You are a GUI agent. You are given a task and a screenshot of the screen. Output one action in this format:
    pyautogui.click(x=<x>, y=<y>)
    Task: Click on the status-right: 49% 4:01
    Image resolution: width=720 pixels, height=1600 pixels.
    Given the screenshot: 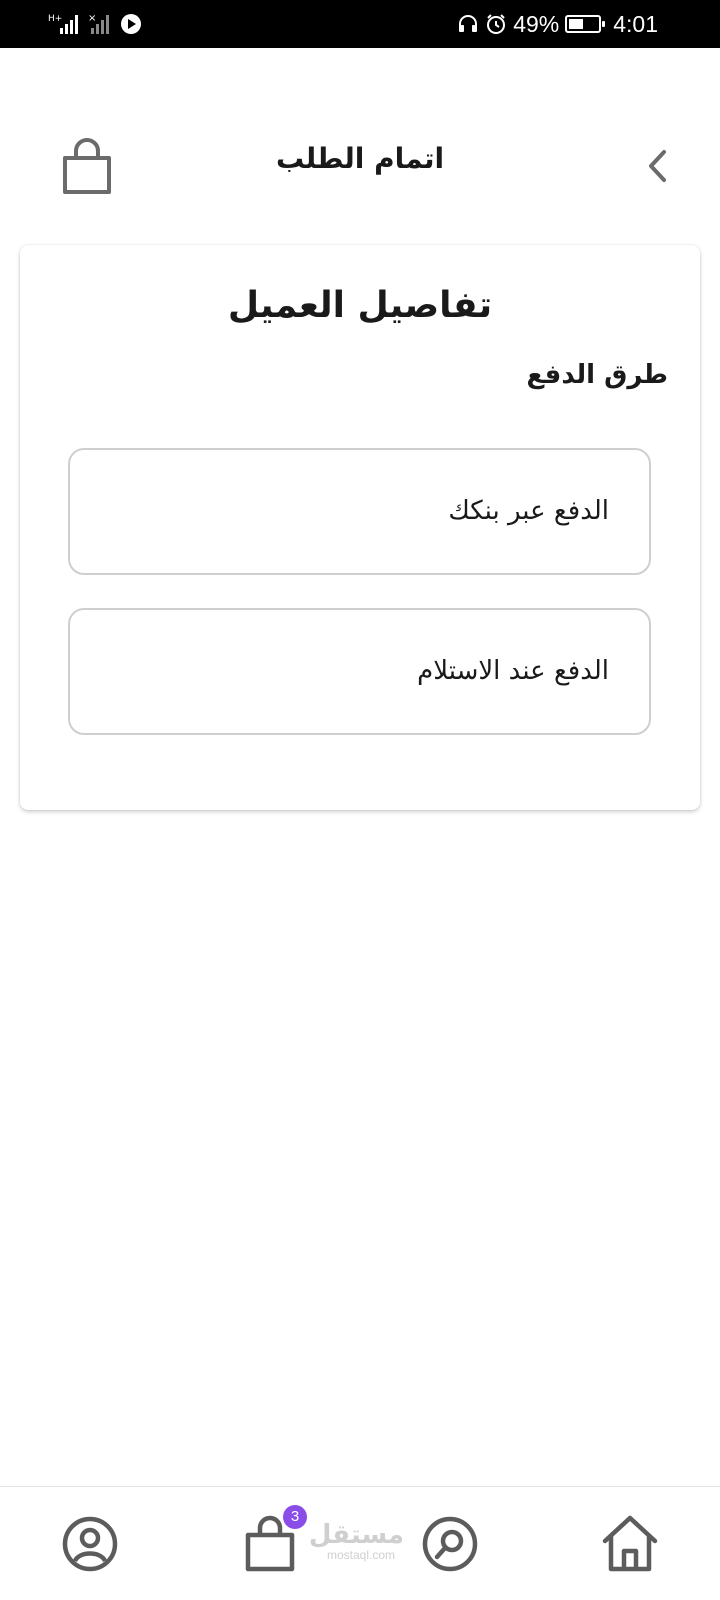 What is the action you would take?
    pyautogui.click(x=557, y=24)
    